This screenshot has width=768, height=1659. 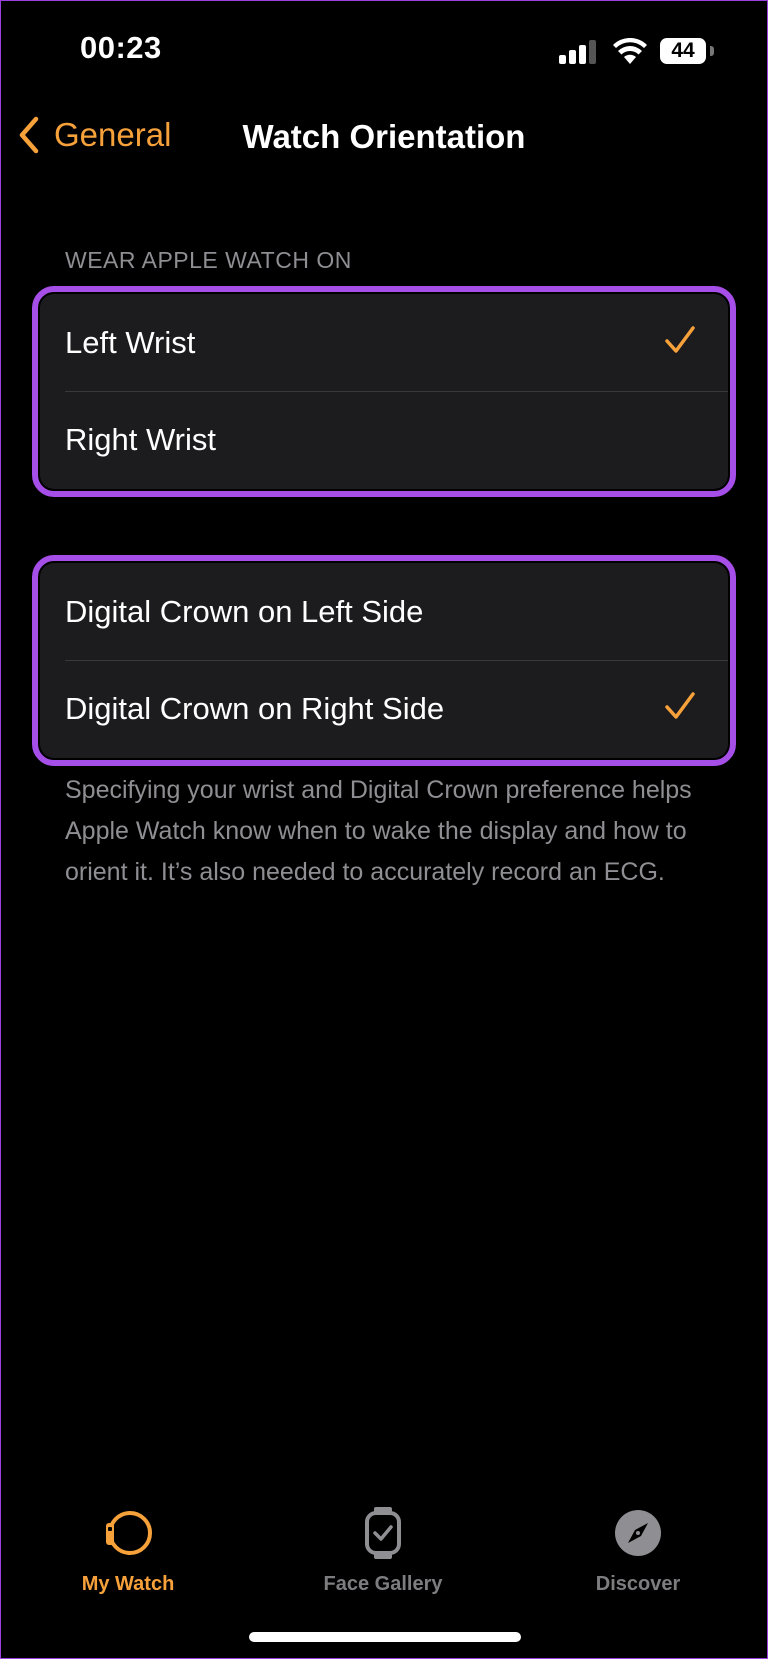 I want to click on section-header: WEAR APPLE WATCH ON, so click(x=208, y=260).